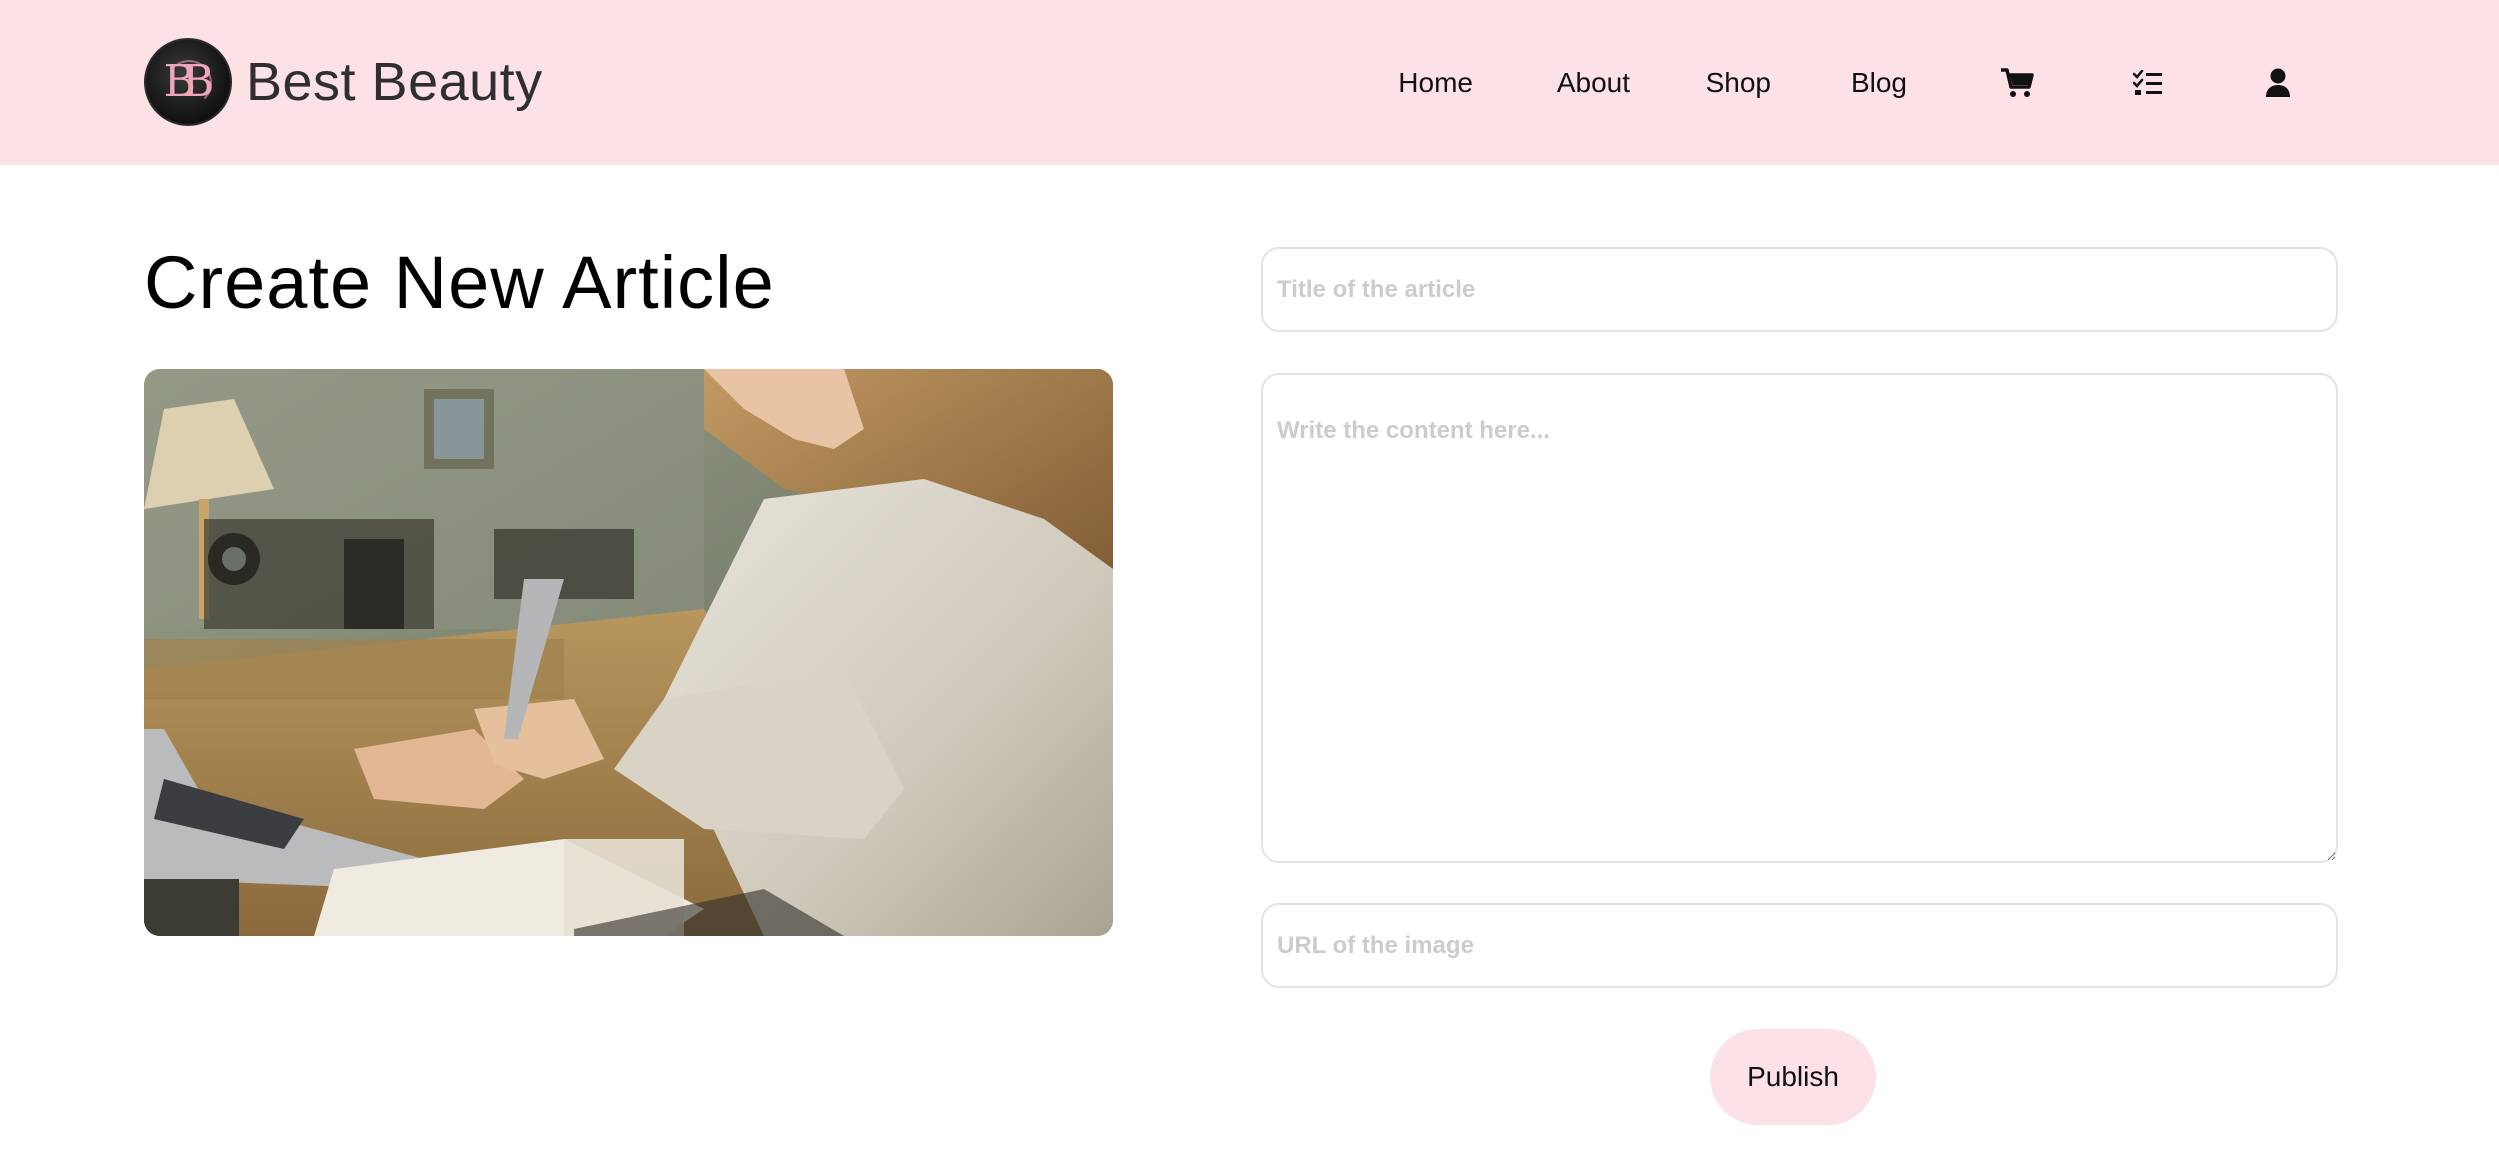 Image resolution: width=2499 pixels, height=1149 pixels. What do you see at coordinates (2148, 83) in the screenshot?
I see `checklist-icon` at bounding box center [2148, 83].